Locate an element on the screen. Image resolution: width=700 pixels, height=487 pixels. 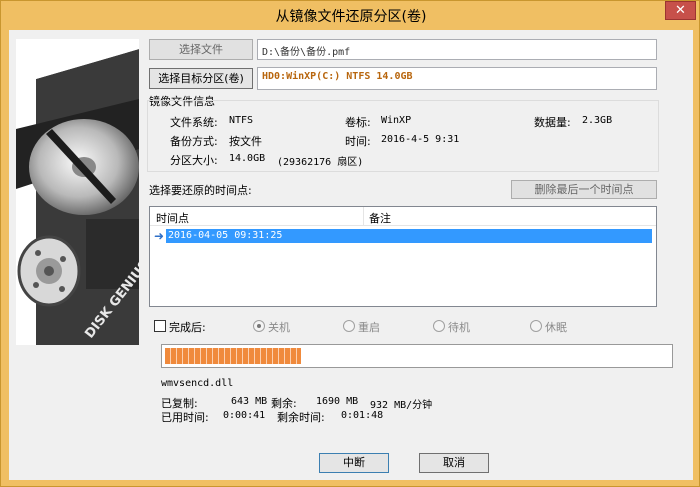
backup-method-value: 按文件 is located at coordinates (245, 141).